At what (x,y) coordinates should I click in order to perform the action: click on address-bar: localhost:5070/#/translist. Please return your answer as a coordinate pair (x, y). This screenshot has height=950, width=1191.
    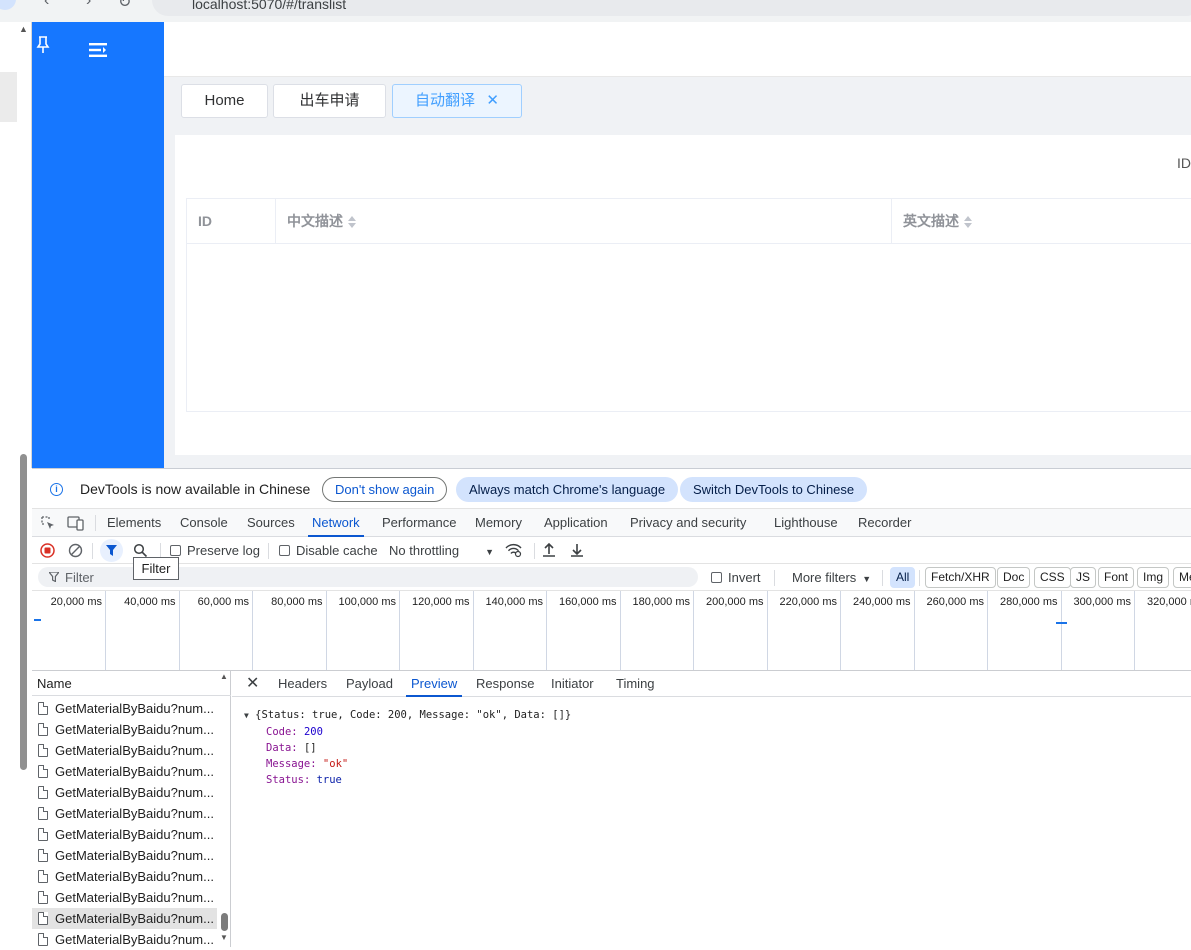
    Looking at the image, I should click on (671, 8).